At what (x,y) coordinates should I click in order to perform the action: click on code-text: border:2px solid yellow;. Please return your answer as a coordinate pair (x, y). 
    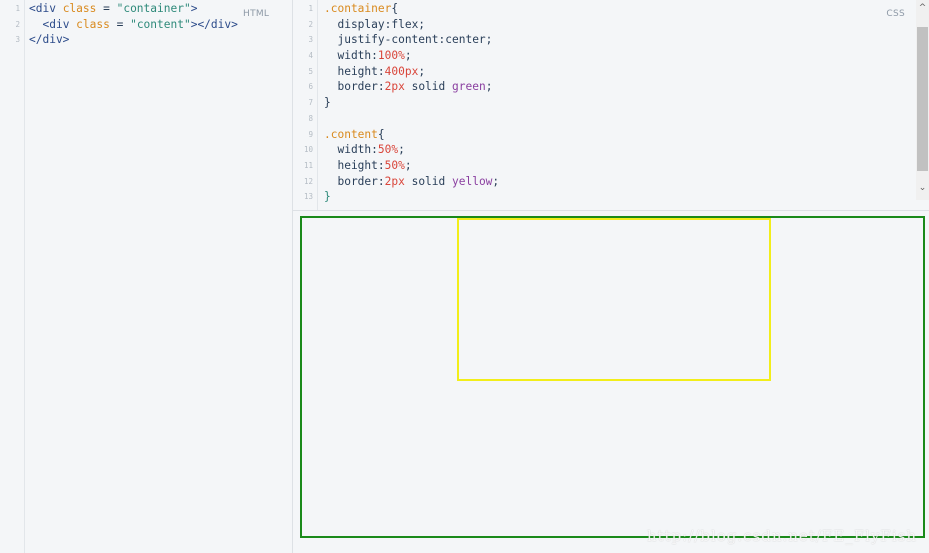
    Looking at the image, I should click on (411, 182).